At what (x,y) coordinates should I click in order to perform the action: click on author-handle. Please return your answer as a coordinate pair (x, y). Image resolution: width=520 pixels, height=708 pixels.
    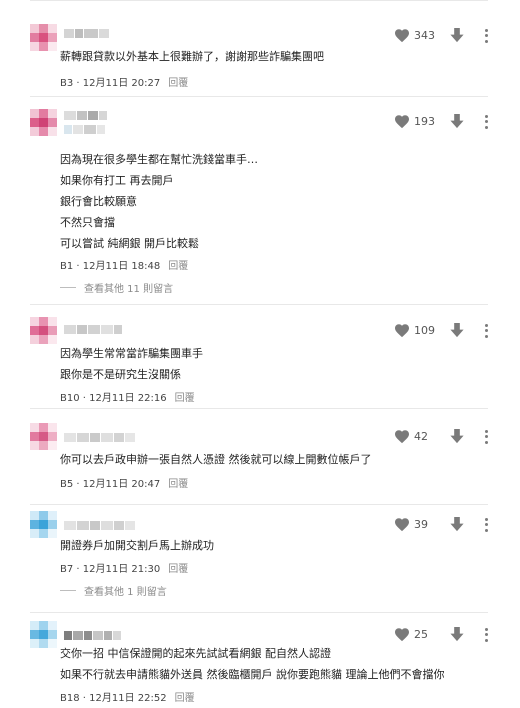
    Looking at the image, I should click on (85, 126).